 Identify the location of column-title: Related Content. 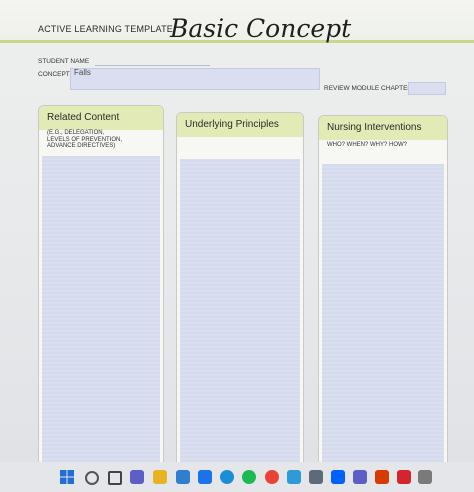
(83, 117).